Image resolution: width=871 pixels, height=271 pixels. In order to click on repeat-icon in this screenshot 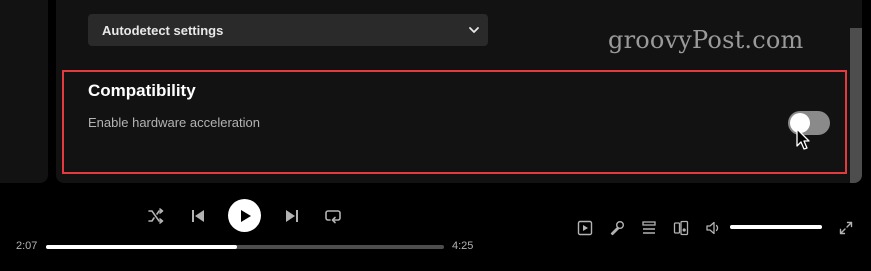, I will do `click(333, 217)`.